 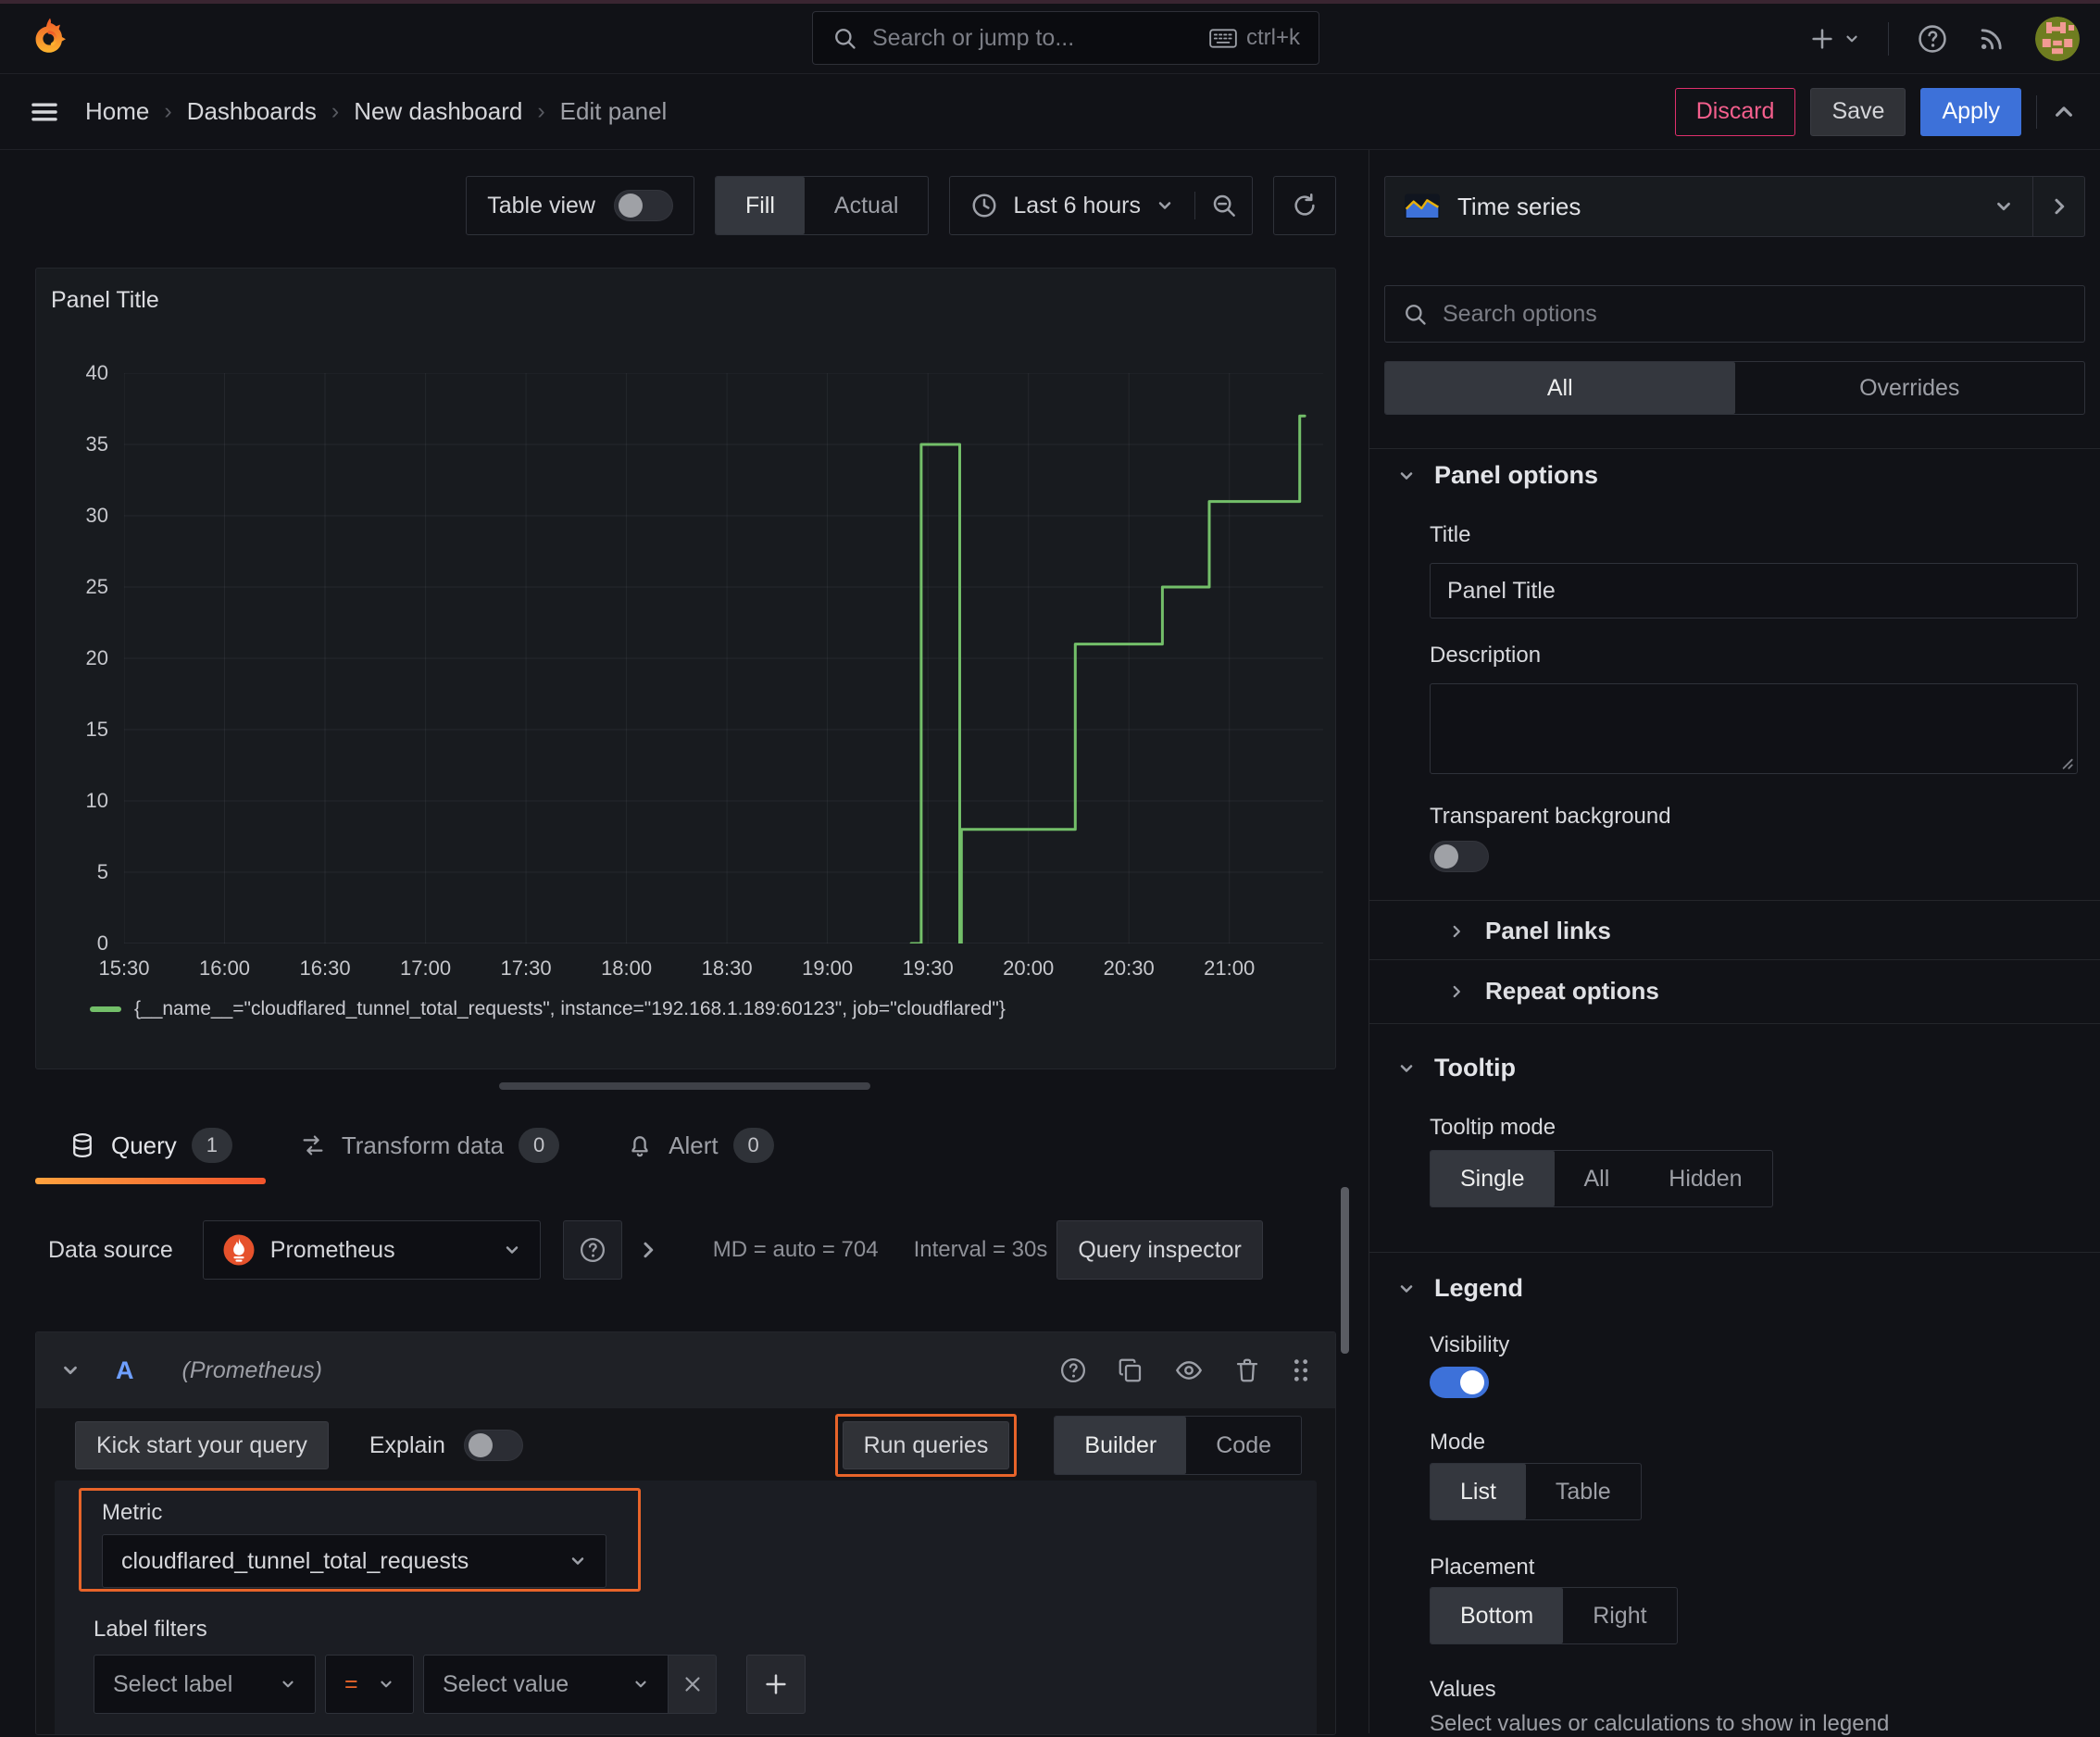 What do you see at coordinates (754, 1145) in the screenshot?
I see `tab-alert-count: 0` at bounding box center [754, 1145].